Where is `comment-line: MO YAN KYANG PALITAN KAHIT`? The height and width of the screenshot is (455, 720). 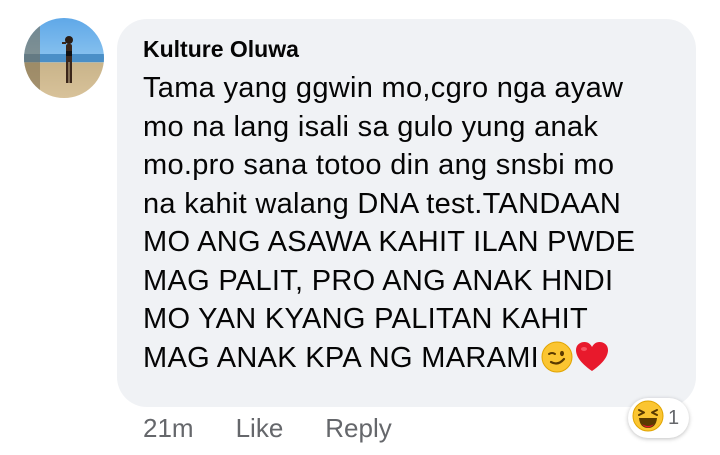 comment-line: MO YAN KYANG PALITAN KAHIT is located at coordinates (366, 319).